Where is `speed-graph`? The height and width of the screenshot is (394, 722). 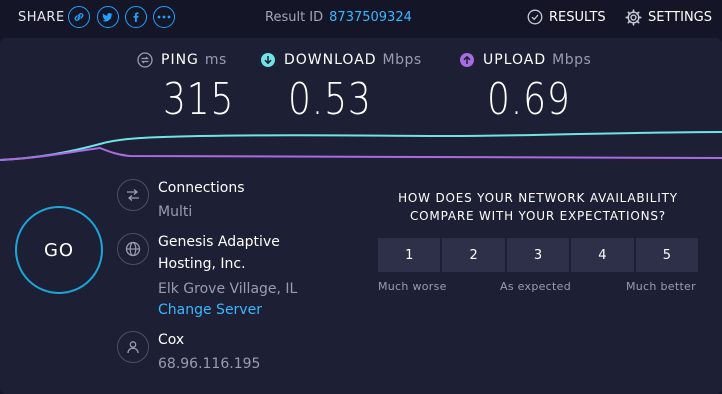
speed-graph is located at coordinates (361, 146).